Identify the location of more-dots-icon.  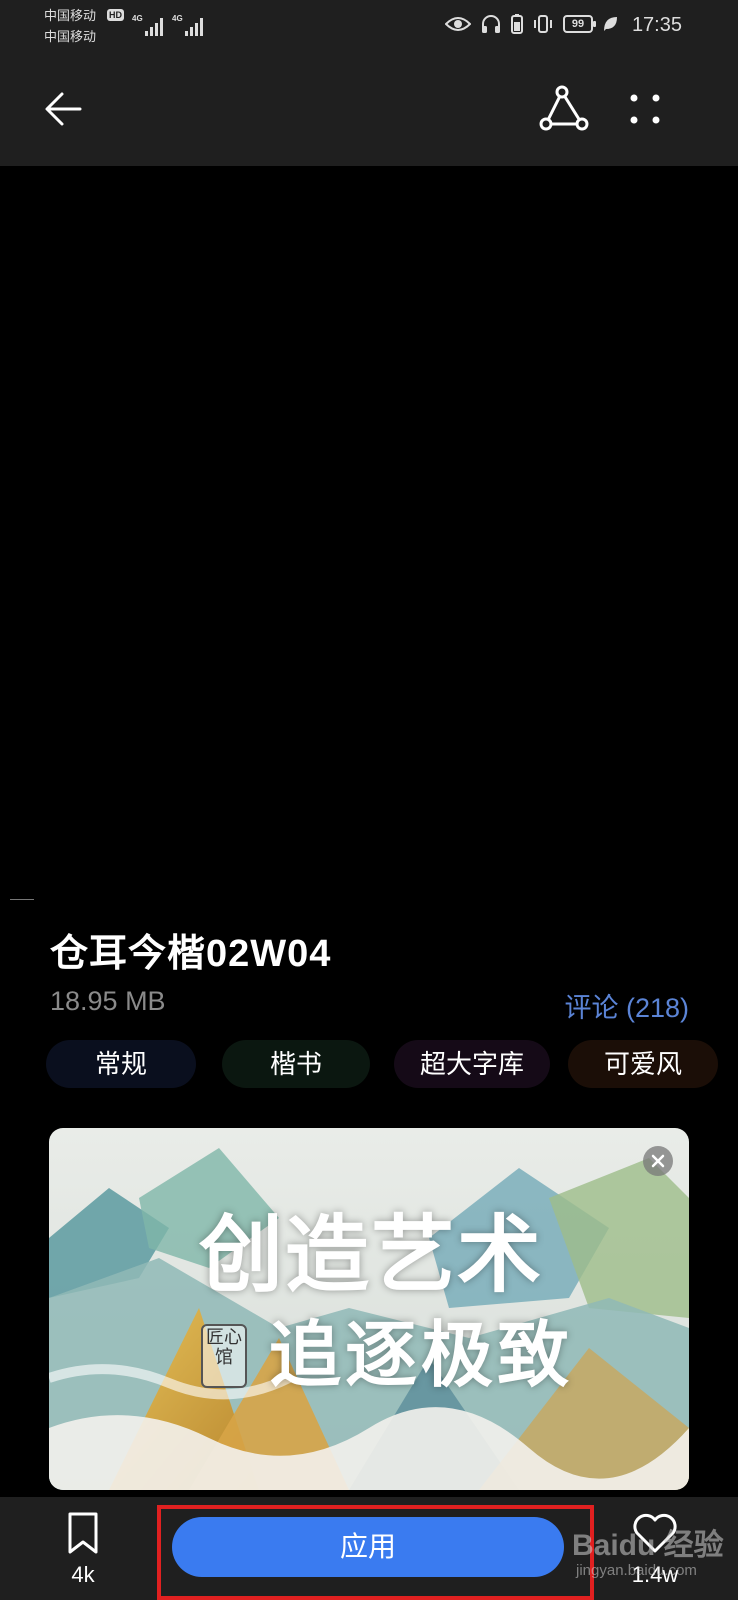
(645, 109).